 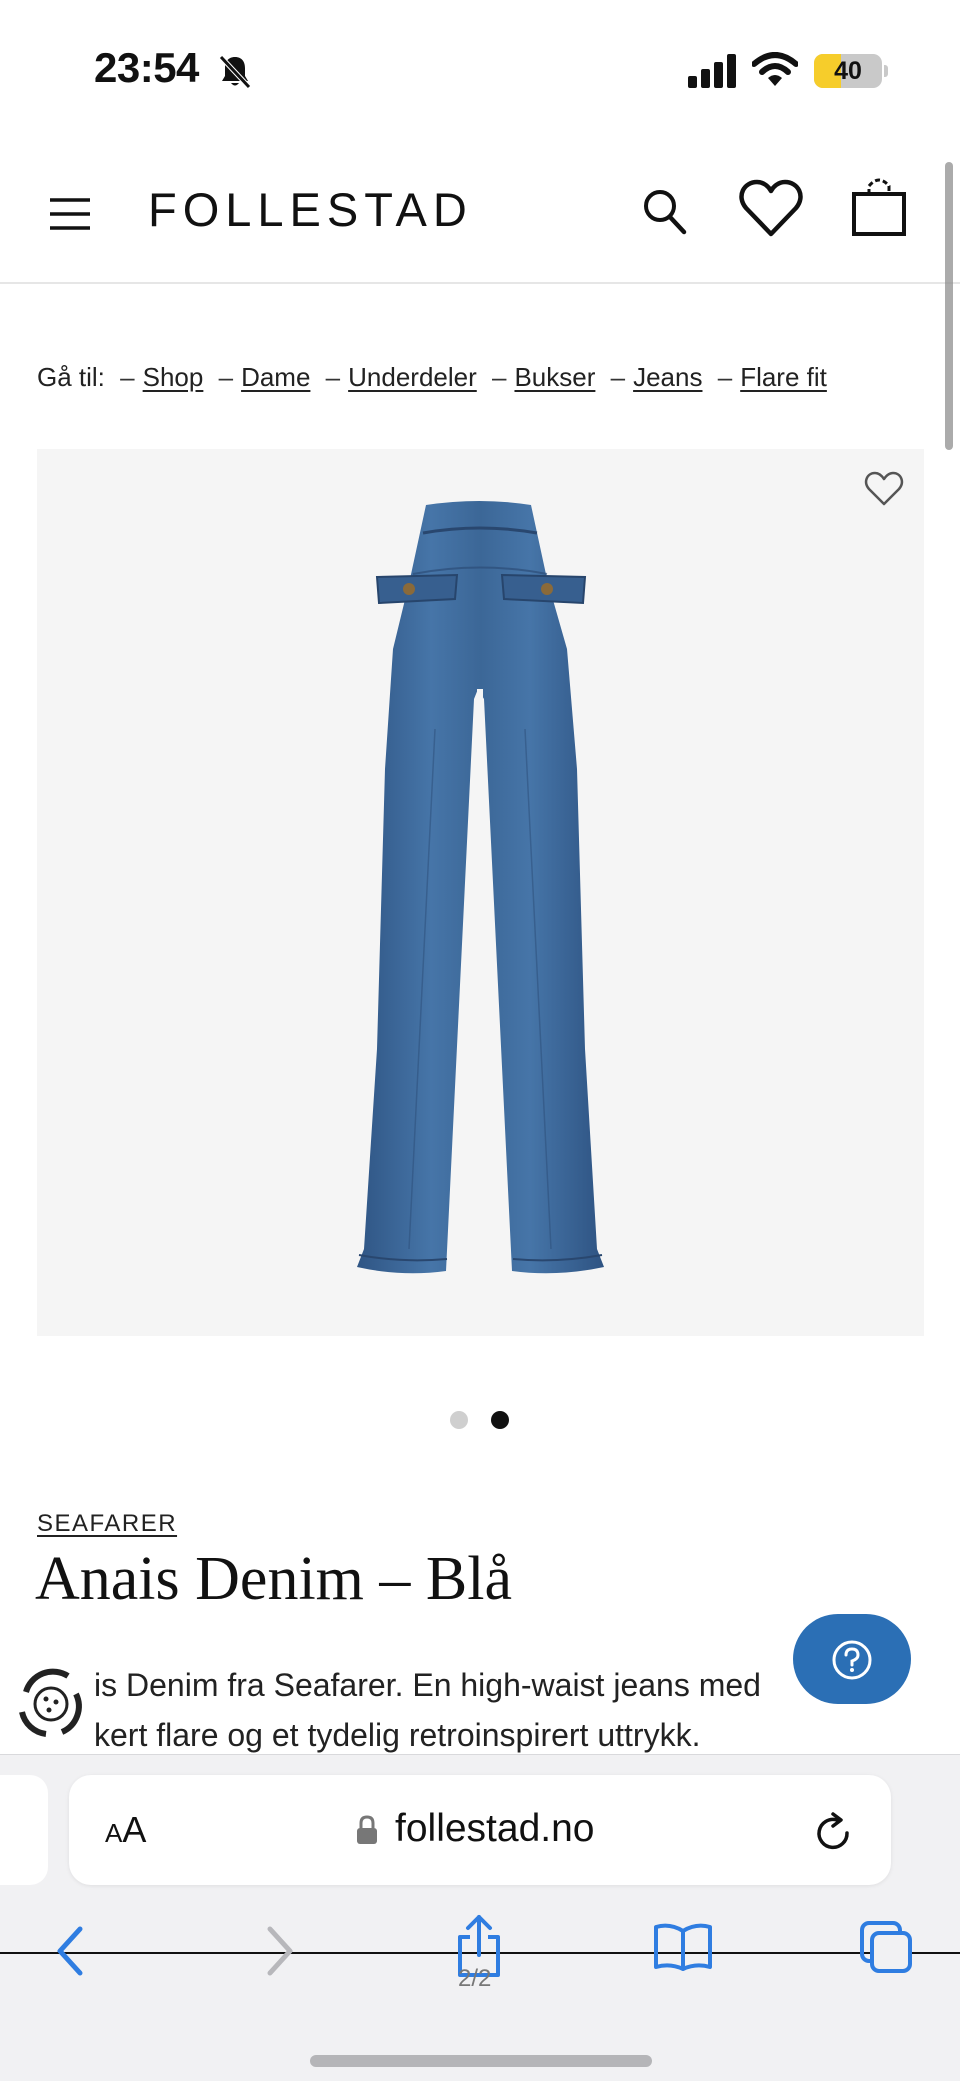 What do you see at coordinates (24, 1830) in the screenshot?
I see `previous-tab-card` at bounding box center [24, 1830].